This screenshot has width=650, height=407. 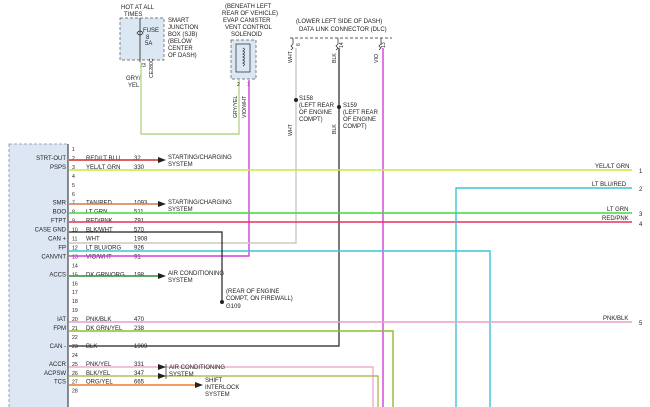 I want to click on ground-g109-icon, so click(x=222, y=302).